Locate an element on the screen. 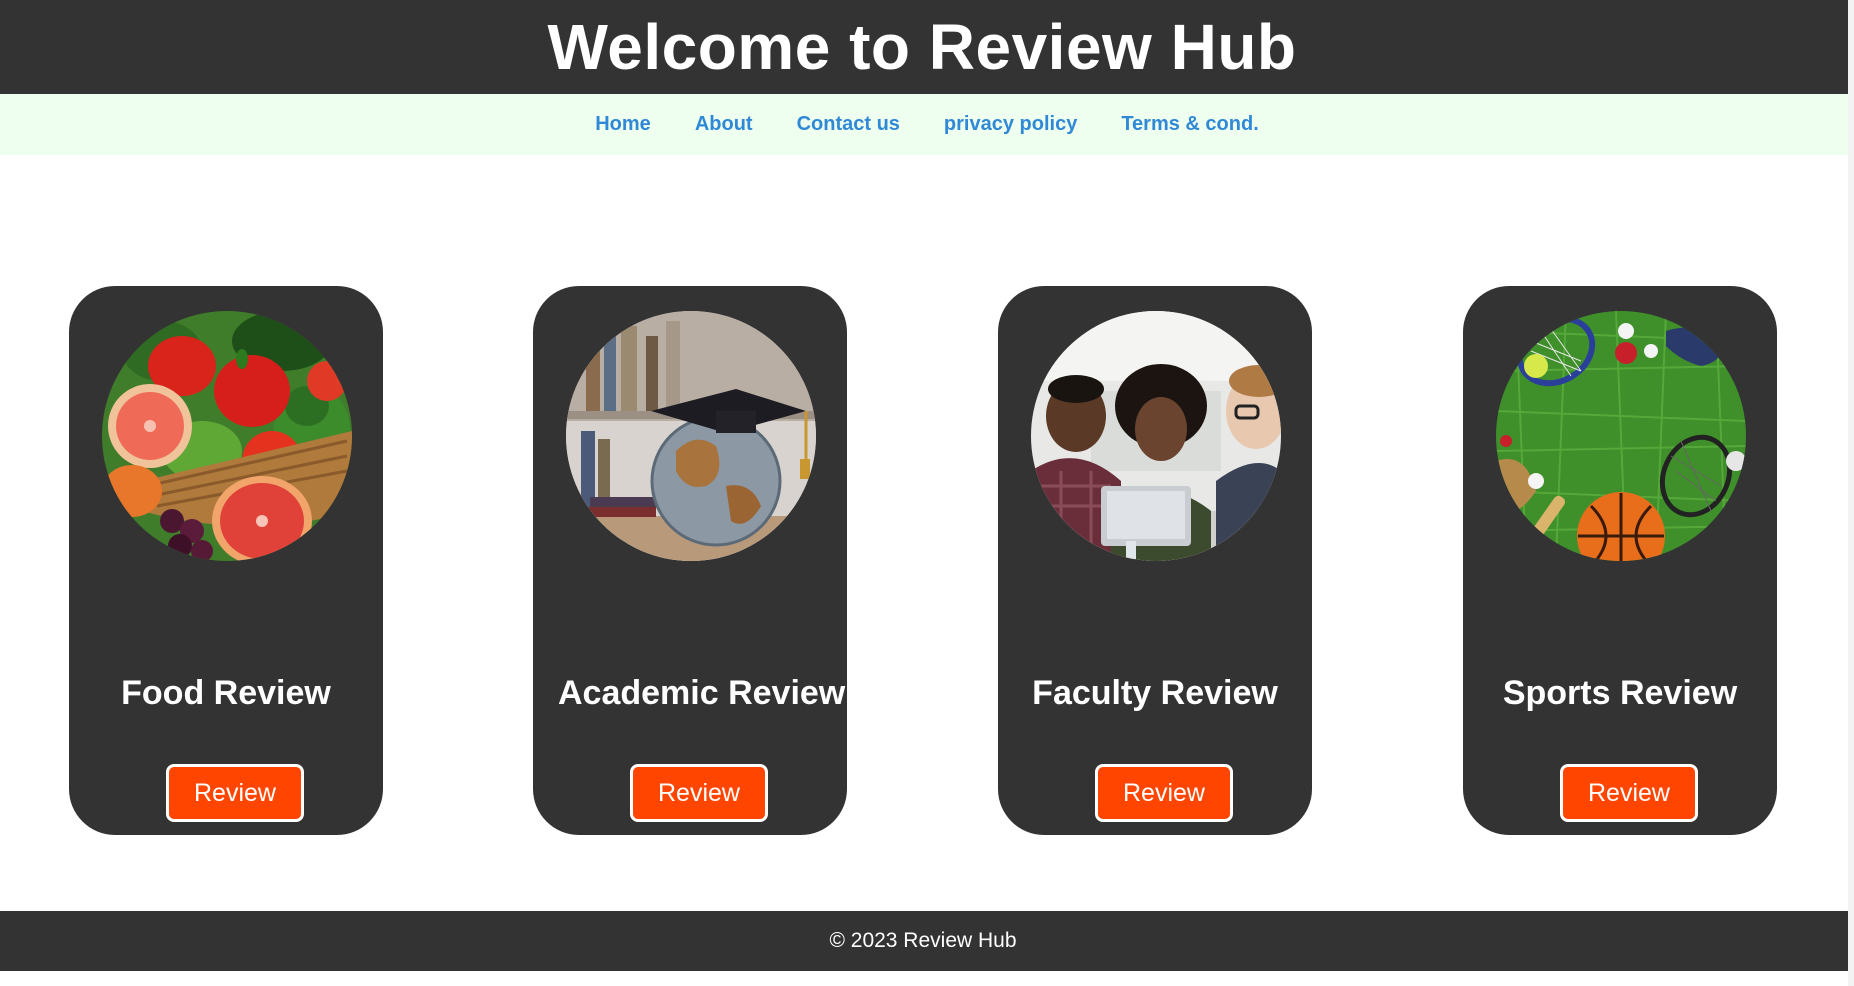  sports-equipment-image is located at coordinates (1621, 436).